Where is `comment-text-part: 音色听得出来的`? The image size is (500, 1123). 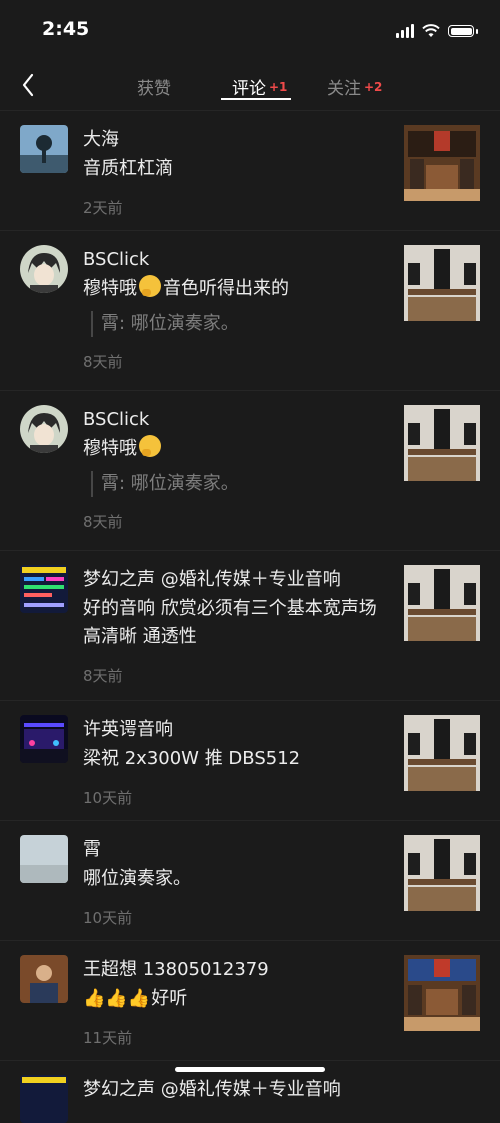 comment-text-part: 音色听得出来的 is located at coordinates (226, 288).